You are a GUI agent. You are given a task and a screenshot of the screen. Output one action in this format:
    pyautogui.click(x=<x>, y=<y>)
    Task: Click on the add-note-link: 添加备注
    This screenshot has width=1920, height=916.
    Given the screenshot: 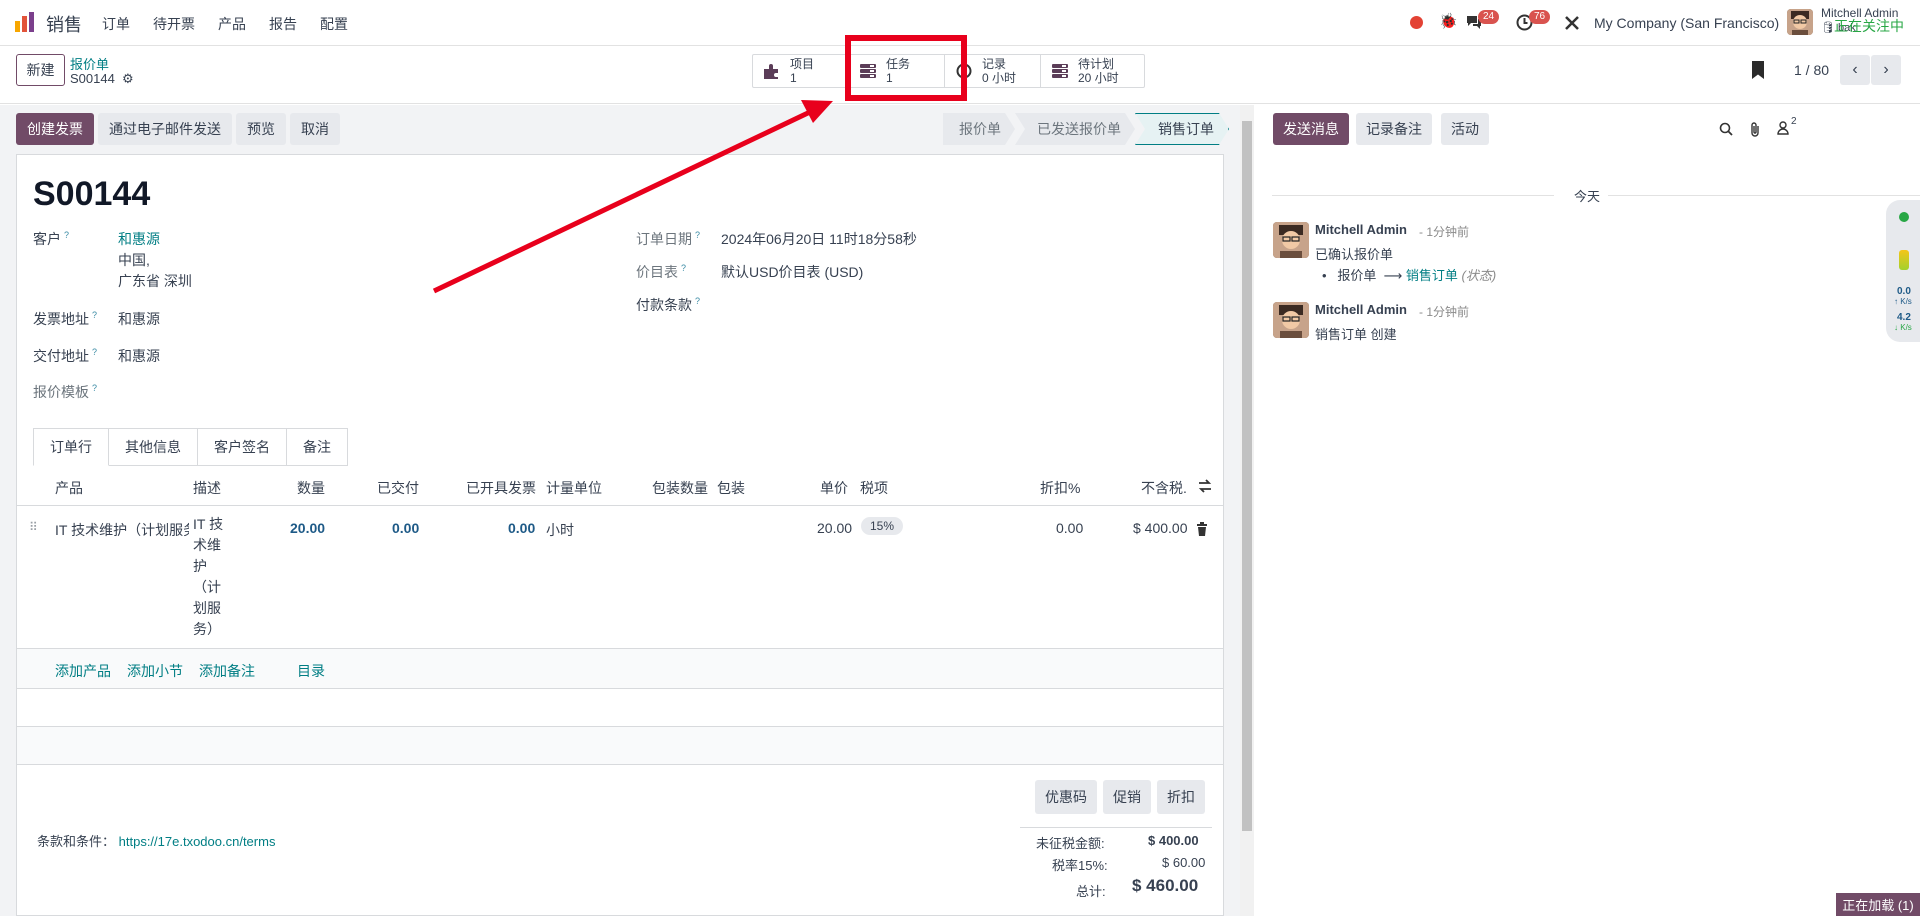 What is the action you would take?
    pyautogui.click(x=227, y=671)
    